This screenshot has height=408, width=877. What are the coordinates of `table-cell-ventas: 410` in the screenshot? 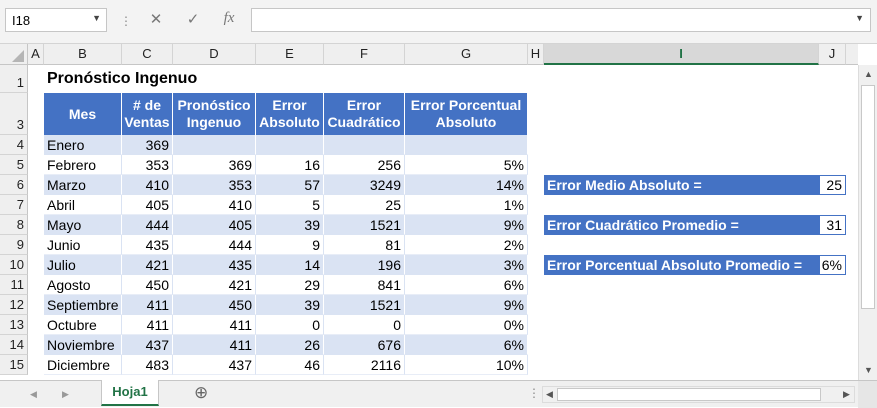 It's located at (147, 185).